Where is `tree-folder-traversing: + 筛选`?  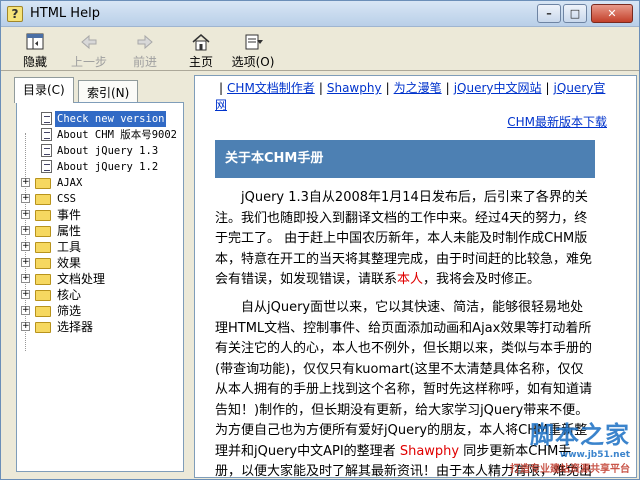
tree-folder-traversing: + 筛选 is located at coordinates (100, 311).